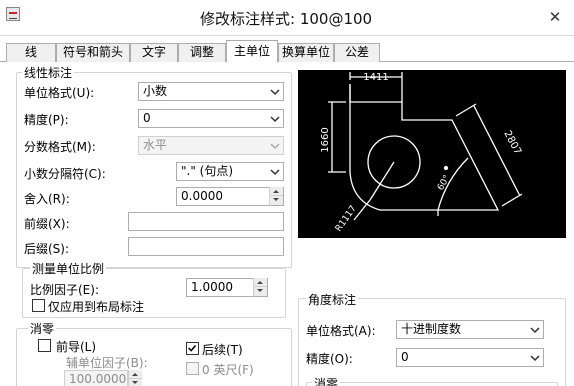 The width and height of the screenshot is (574, 386). I want to click on unit-format-value: 小数, so click(155, 91).